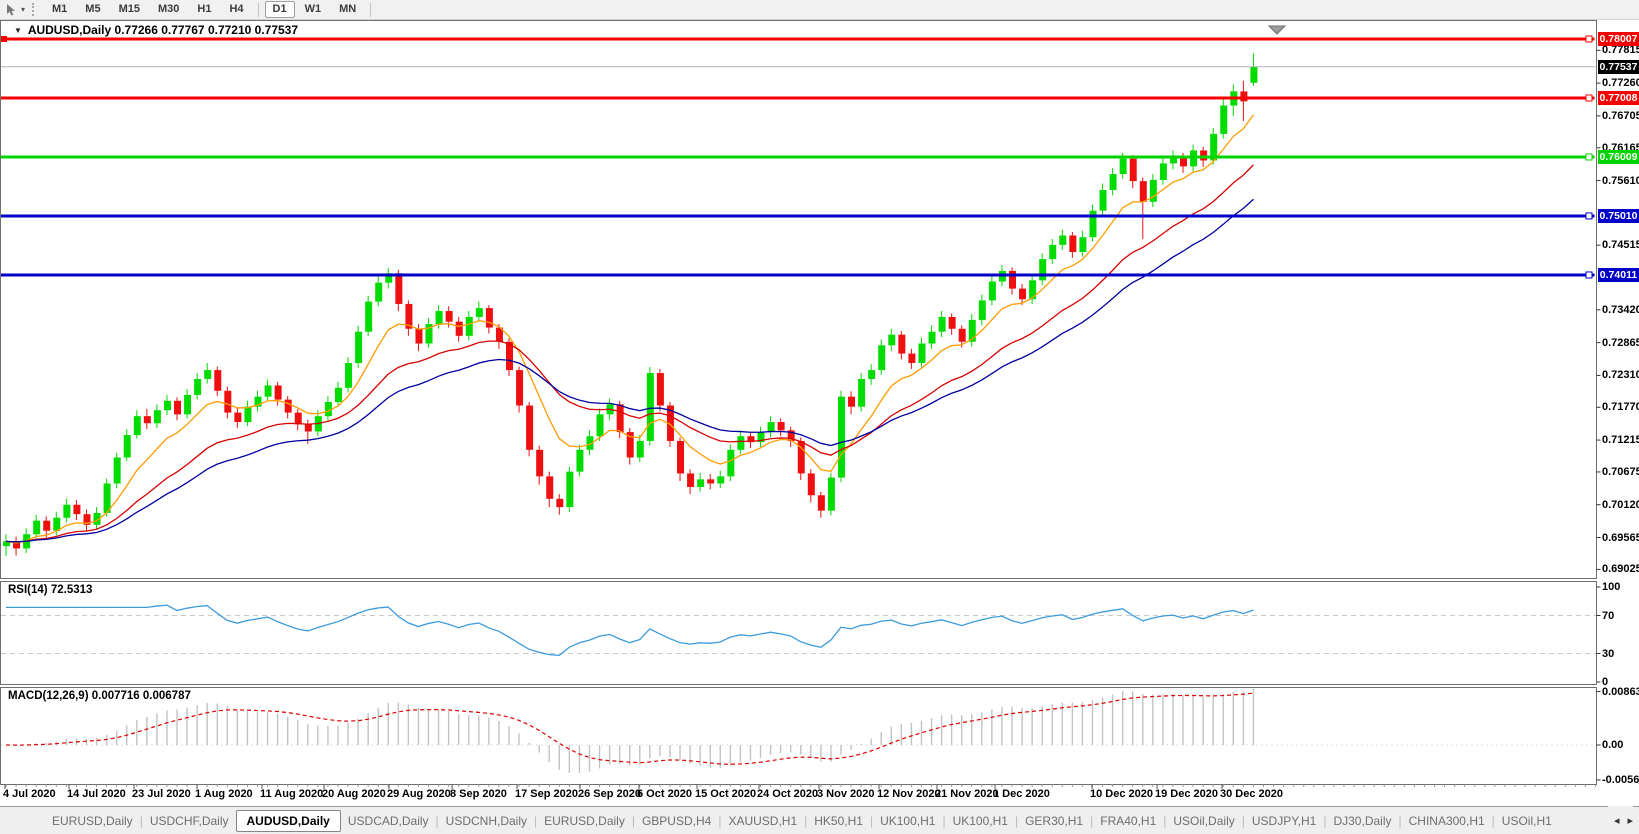 This screenshot has height=834, width=1639. I want to click on chart-tab-DJ30-Daily: DJ30,Daily, so click(1362, 821).